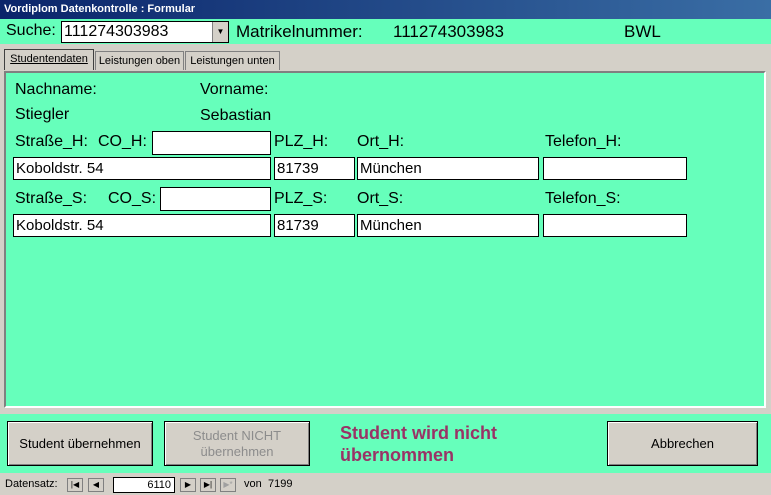 The height and width of the screenshot is (495, 771). I want to click on prev-record-icon: ◀, so click(96, 485).